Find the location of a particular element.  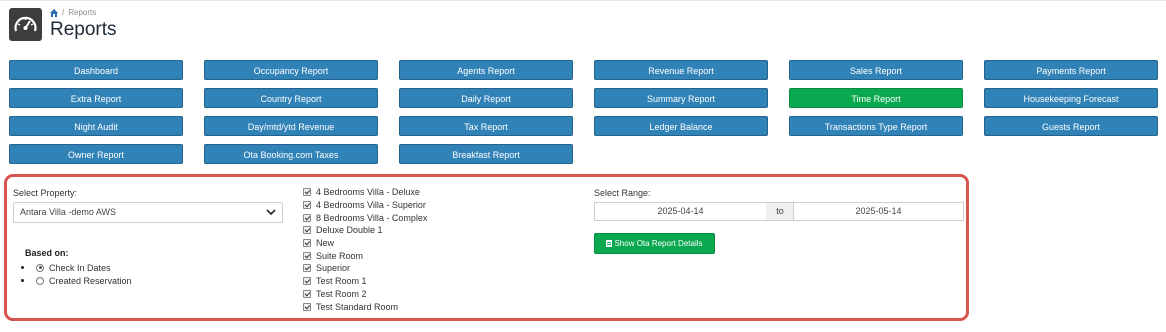

show-ota-report-button: Show Ota Report Details is located at coordinates (654, 243).